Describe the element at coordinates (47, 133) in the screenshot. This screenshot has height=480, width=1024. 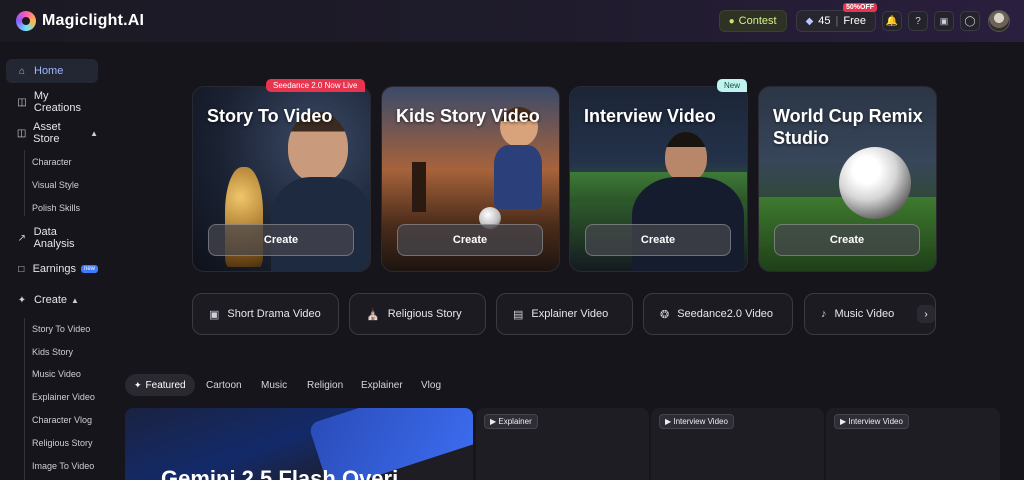
I see `sidebar-item-label: Asset Store` at that location.